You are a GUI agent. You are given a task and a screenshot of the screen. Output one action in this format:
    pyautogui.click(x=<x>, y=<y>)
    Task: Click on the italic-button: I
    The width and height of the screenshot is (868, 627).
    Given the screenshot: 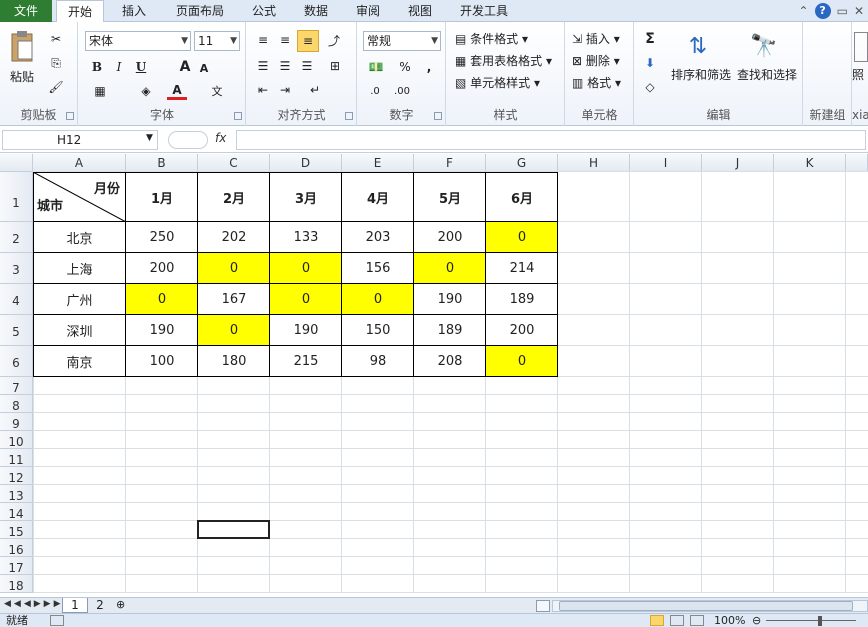 What is the action you would take?
    pyautogui.click(x=119, y=67)
    